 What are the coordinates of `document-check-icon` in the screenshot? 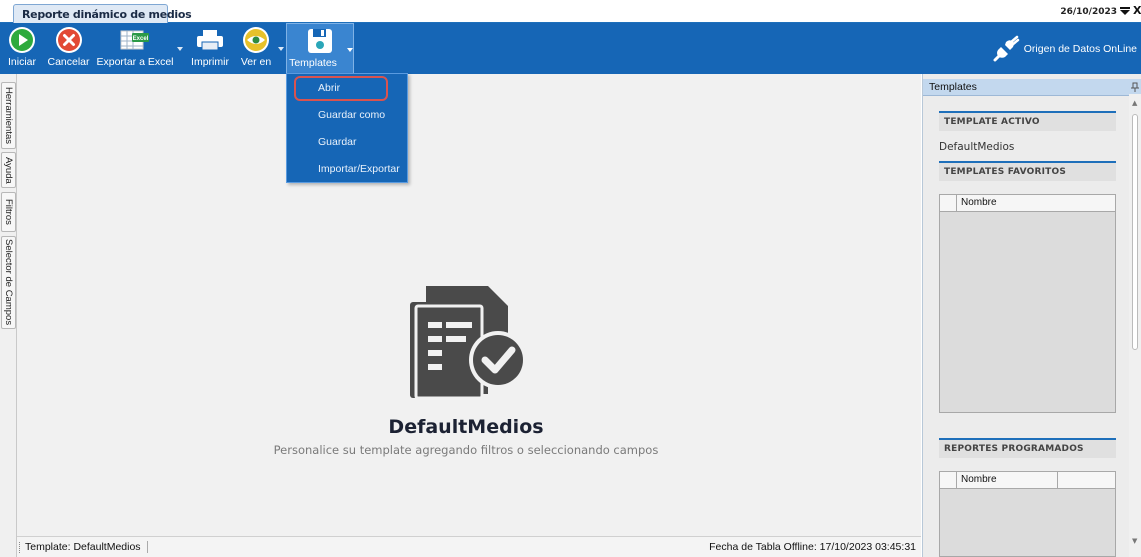 It's located at (468, 343).